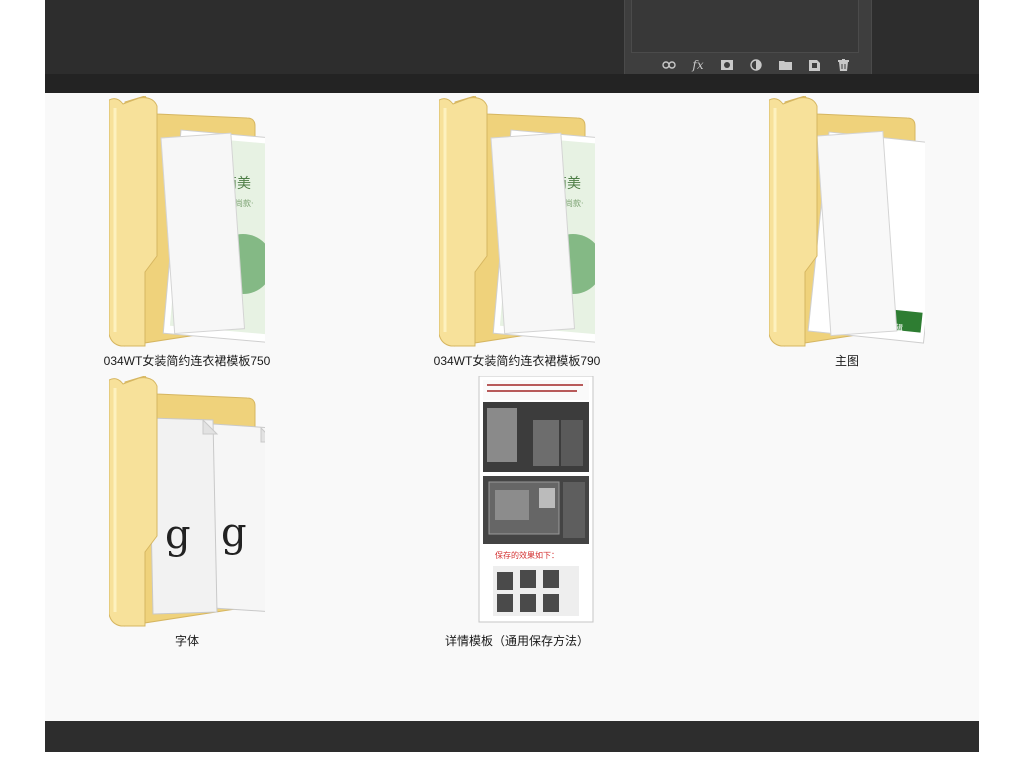 This screenshot has height=768, width=1024. I want to click on new-layer-icon, so click(814, 65).